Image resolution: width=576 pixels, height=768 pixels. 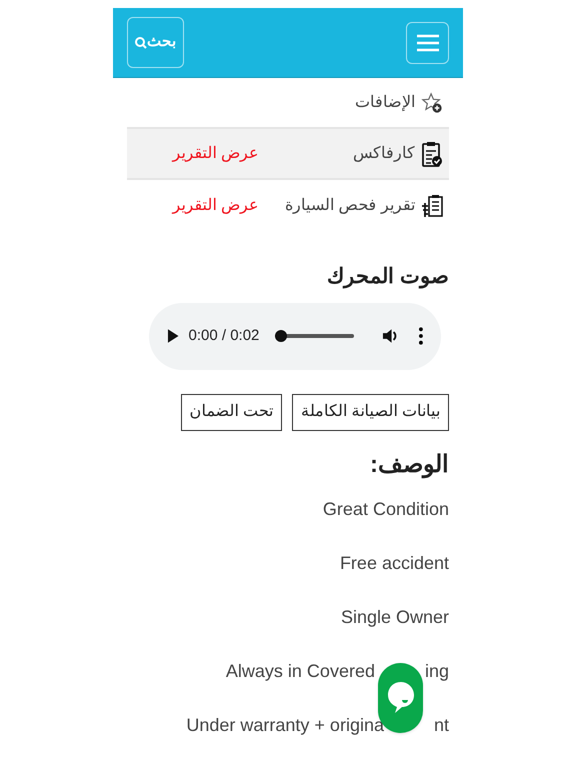 I want to click on description-line: Under warranty + origina, so click(x=285, y=725).